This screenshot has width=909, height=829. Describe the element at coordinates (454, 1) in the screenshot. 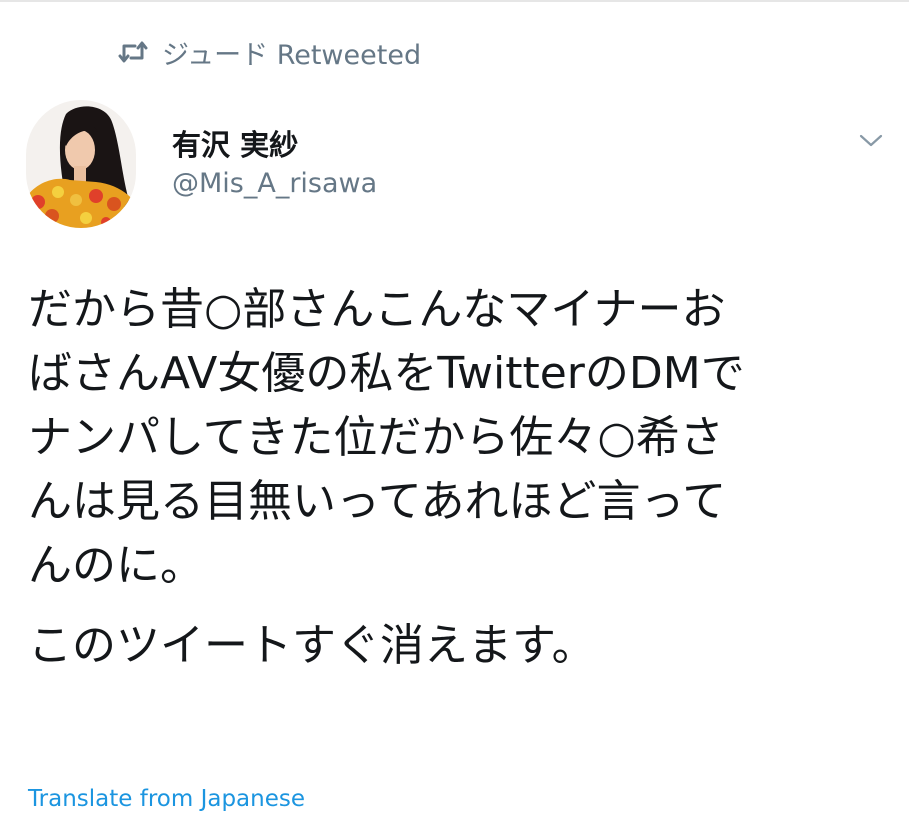

I see `top-divider` at that location.